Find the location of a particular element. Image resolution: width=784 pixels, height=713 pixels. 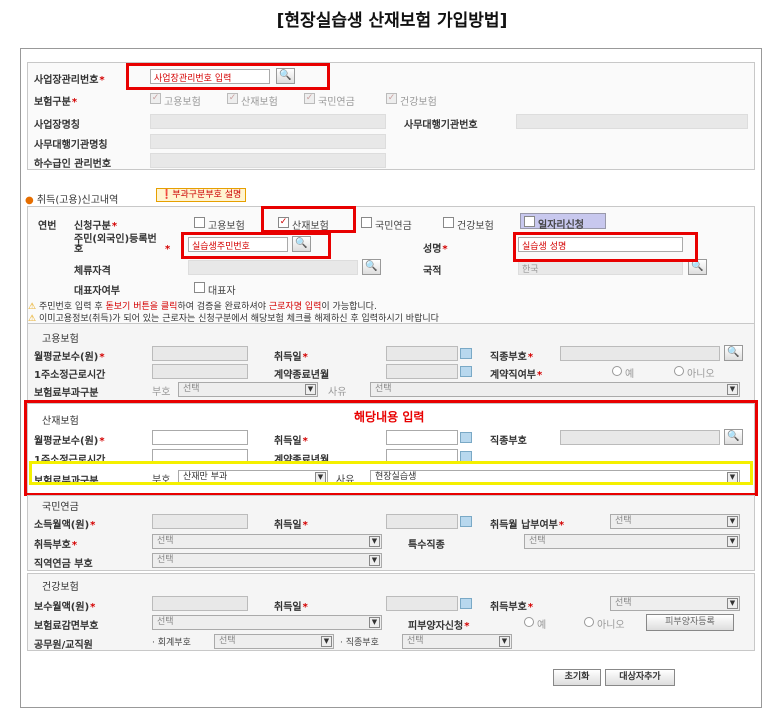

health-acq-input is located at coordinates (422, 603).